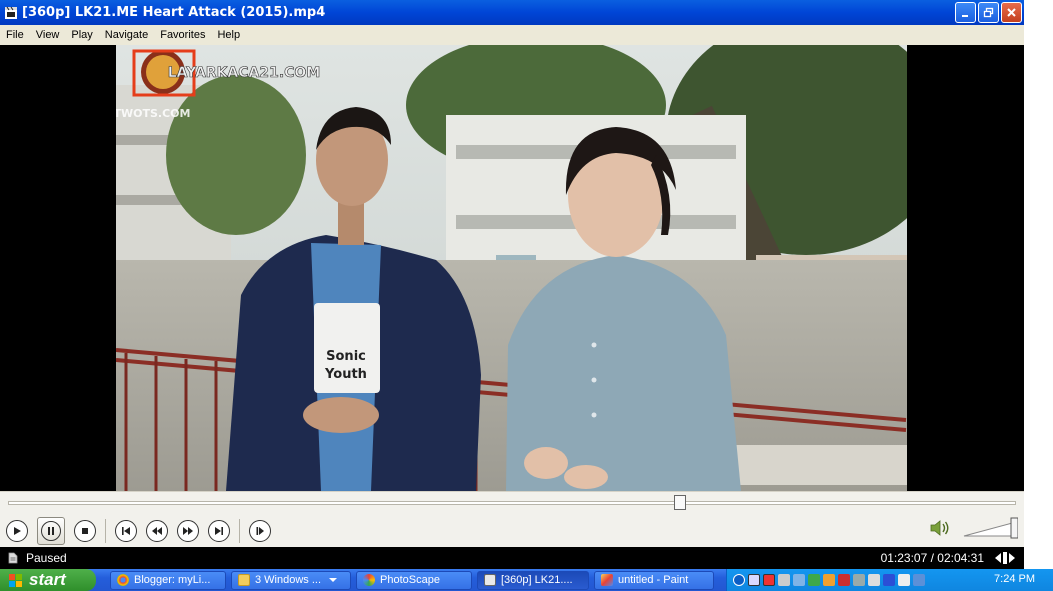 This screenshot has height=591, width=1053. What do you see at coordinates (123, 580) in the screenshot?
I see `chrome-icon` at bounding box center [123, 580].